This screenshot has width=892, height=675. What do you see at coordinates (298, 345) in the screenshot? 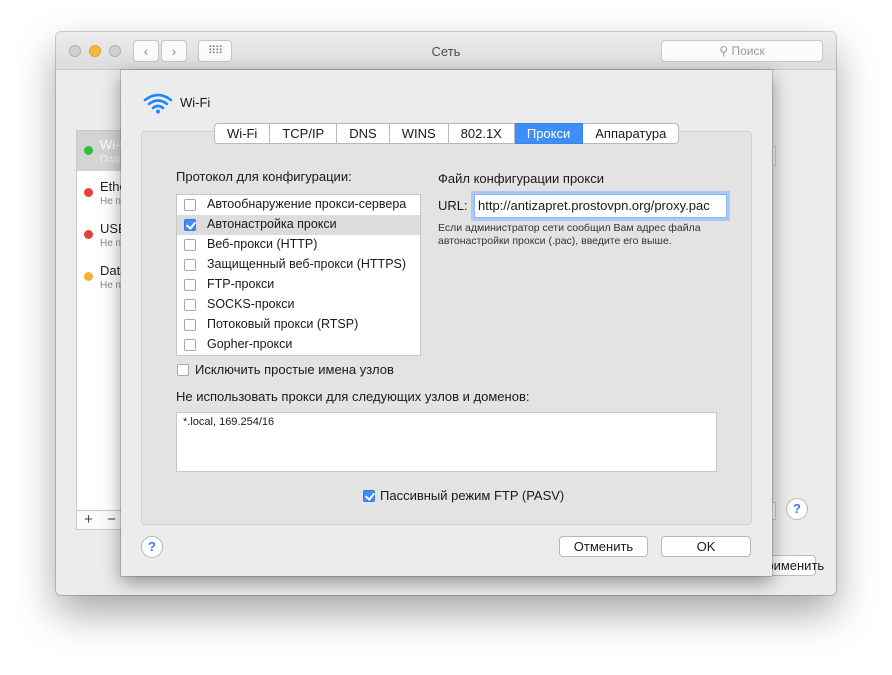
I see `protocol-item: Gopher-прокси` at bounding box center [298, 345].